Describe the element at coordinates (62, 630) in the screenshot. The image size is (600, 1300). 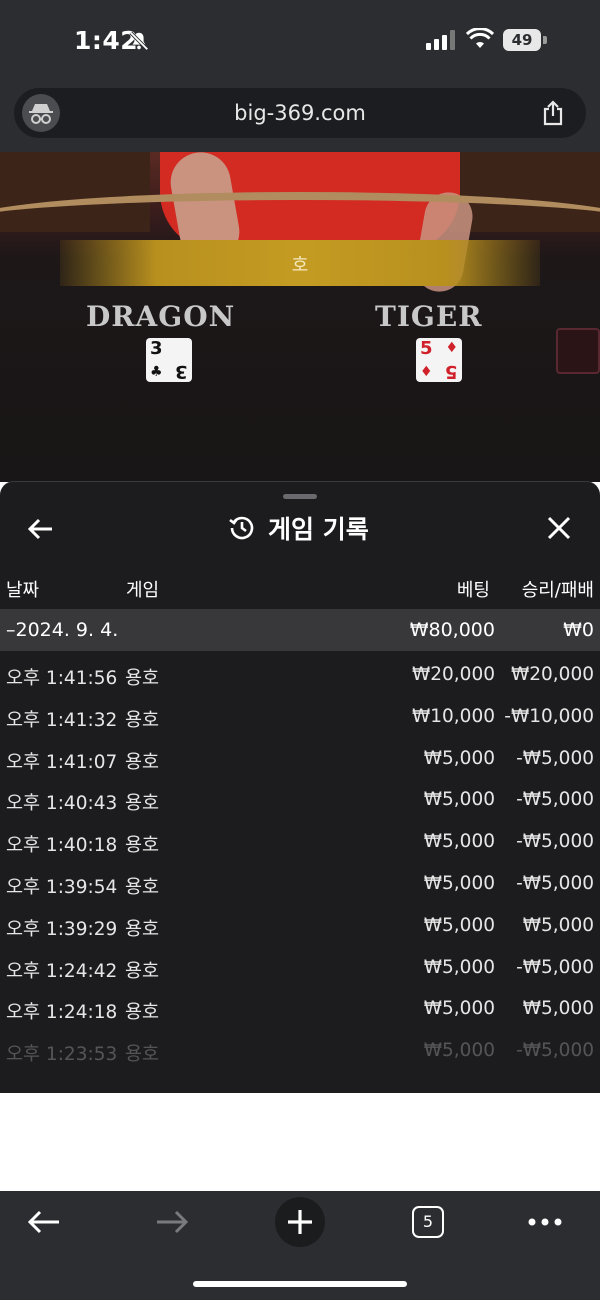
I see `group-date: –2024. 9. 4.` at that location.